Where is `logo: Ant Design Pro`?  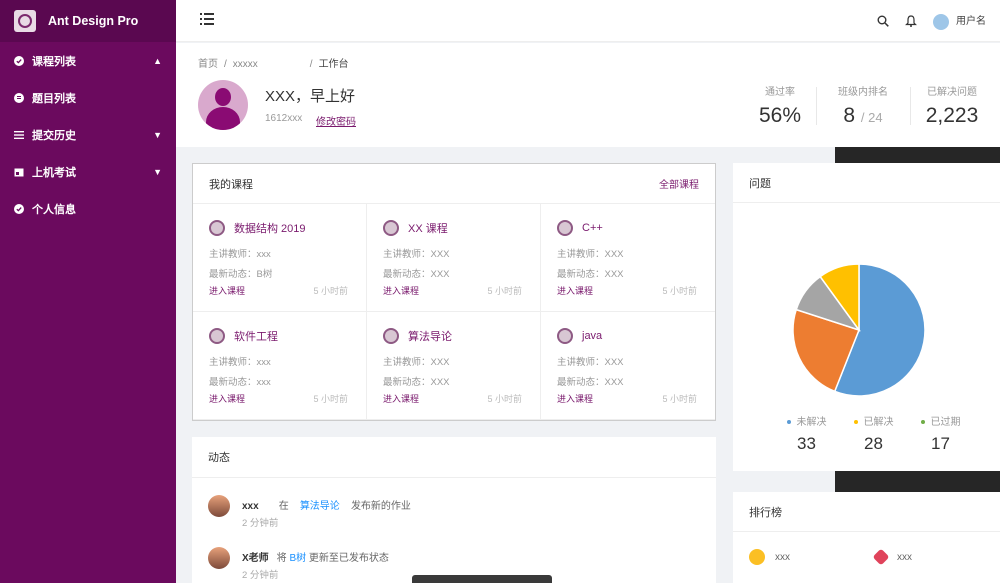 logo: Ant Design Pro is located at coordinates (88, 21).